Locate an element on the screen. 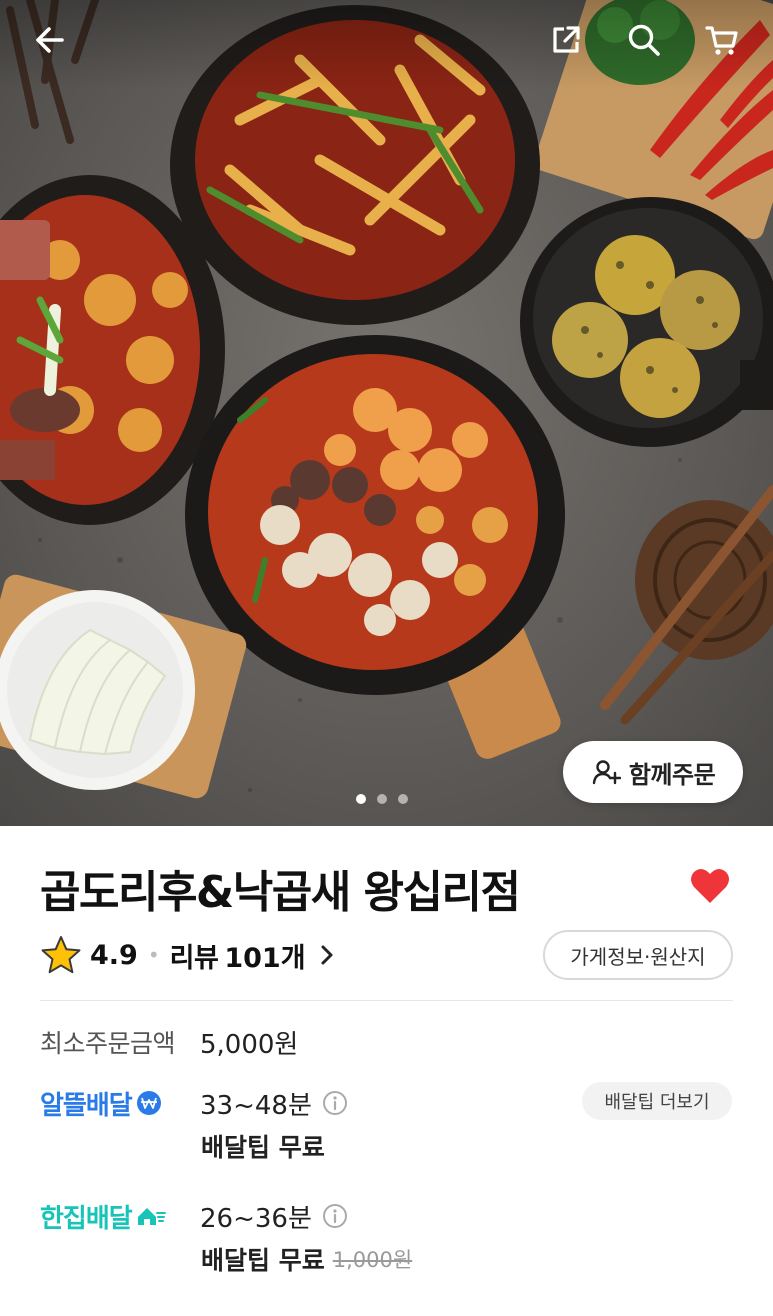 This screenshot has width=773, height=1316. chevron-right-icon is located at coordinates (327, 955).